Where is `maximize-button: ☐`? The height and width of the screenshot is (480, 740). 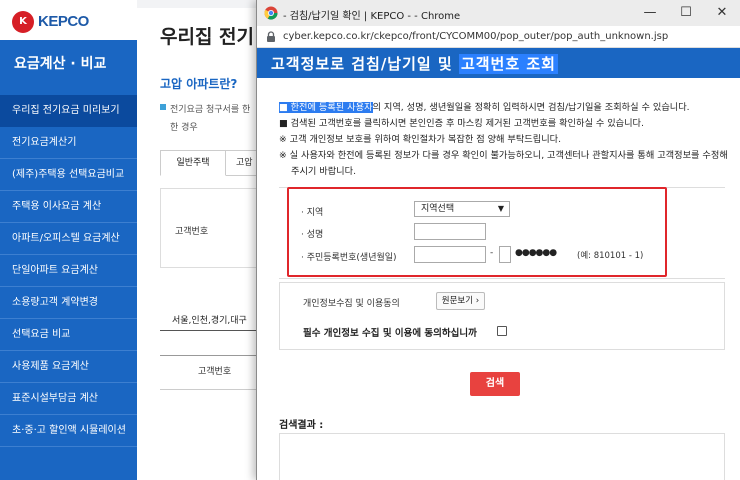 maximize-button: ☐ is located at coordinates (686, 13).